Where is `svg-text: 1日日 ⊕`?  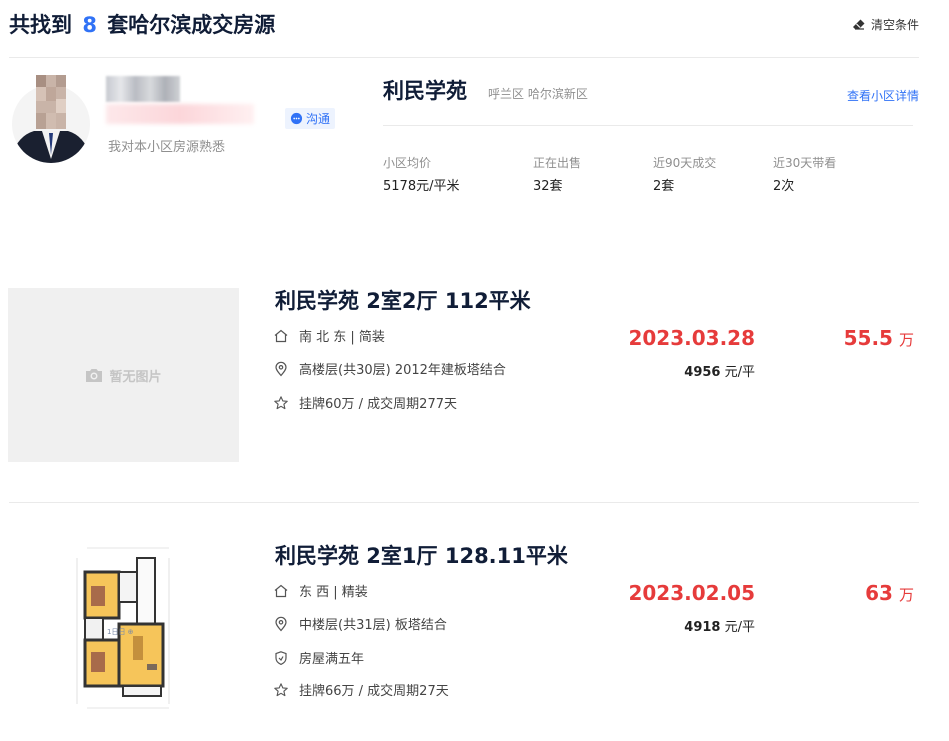
svg-text: 1日日 ⊕ is located at coordinates (120, 632).